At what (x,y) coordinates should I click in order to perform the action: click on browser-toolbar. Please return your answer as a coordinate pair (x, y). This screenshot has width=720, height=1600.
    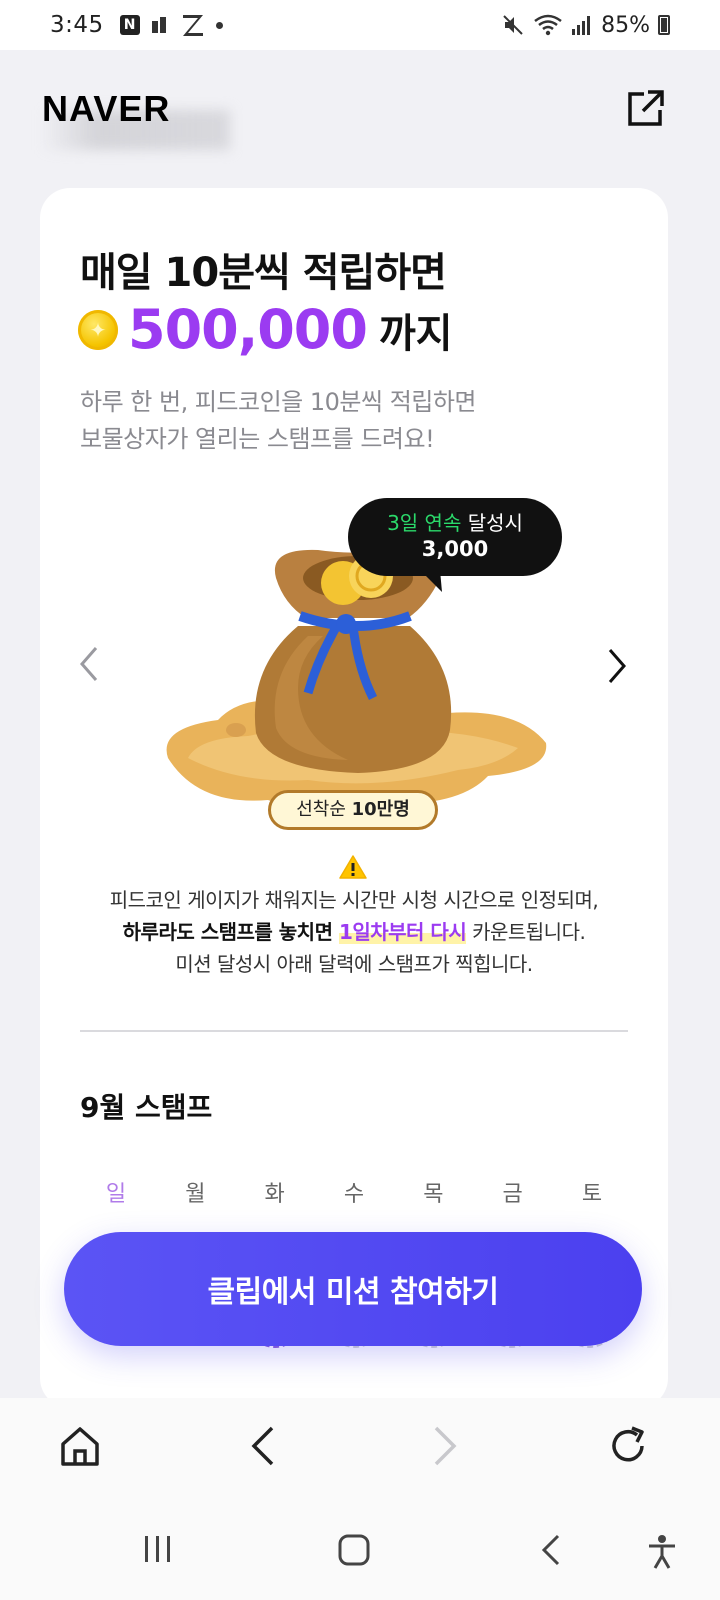
    Looking at the image, I should click on (360, 1448).